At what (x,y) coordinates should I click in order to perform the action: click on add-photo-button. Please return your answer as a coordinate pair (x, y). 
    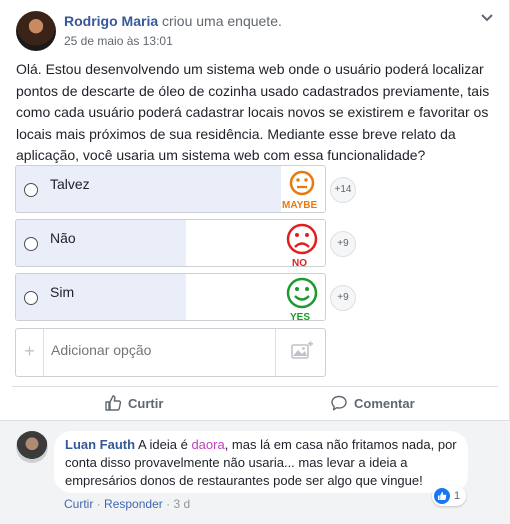
    Looking at the image, I should click on (300, 352).